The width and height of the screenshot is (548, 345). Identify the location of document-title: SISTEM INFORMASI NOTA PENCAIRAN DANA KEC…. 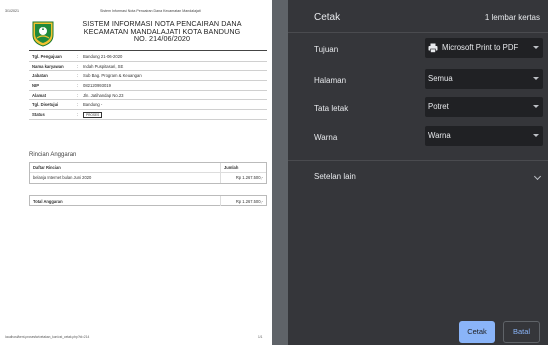
(162, 31).